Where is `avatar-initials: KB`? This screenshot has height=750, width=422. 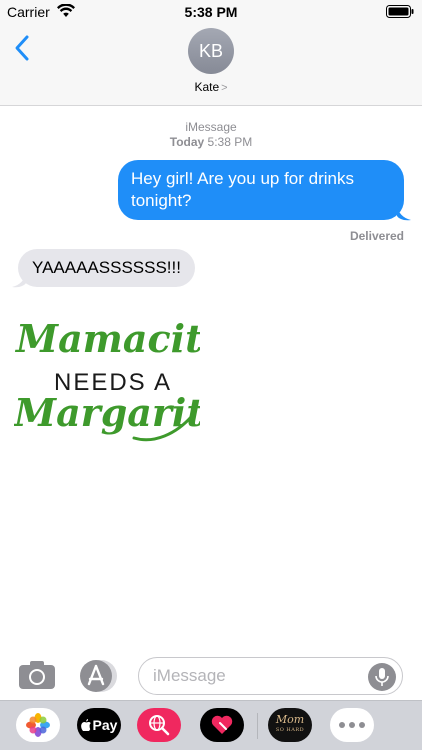 avatar-initials: KB is located at coordinates (210, 50).